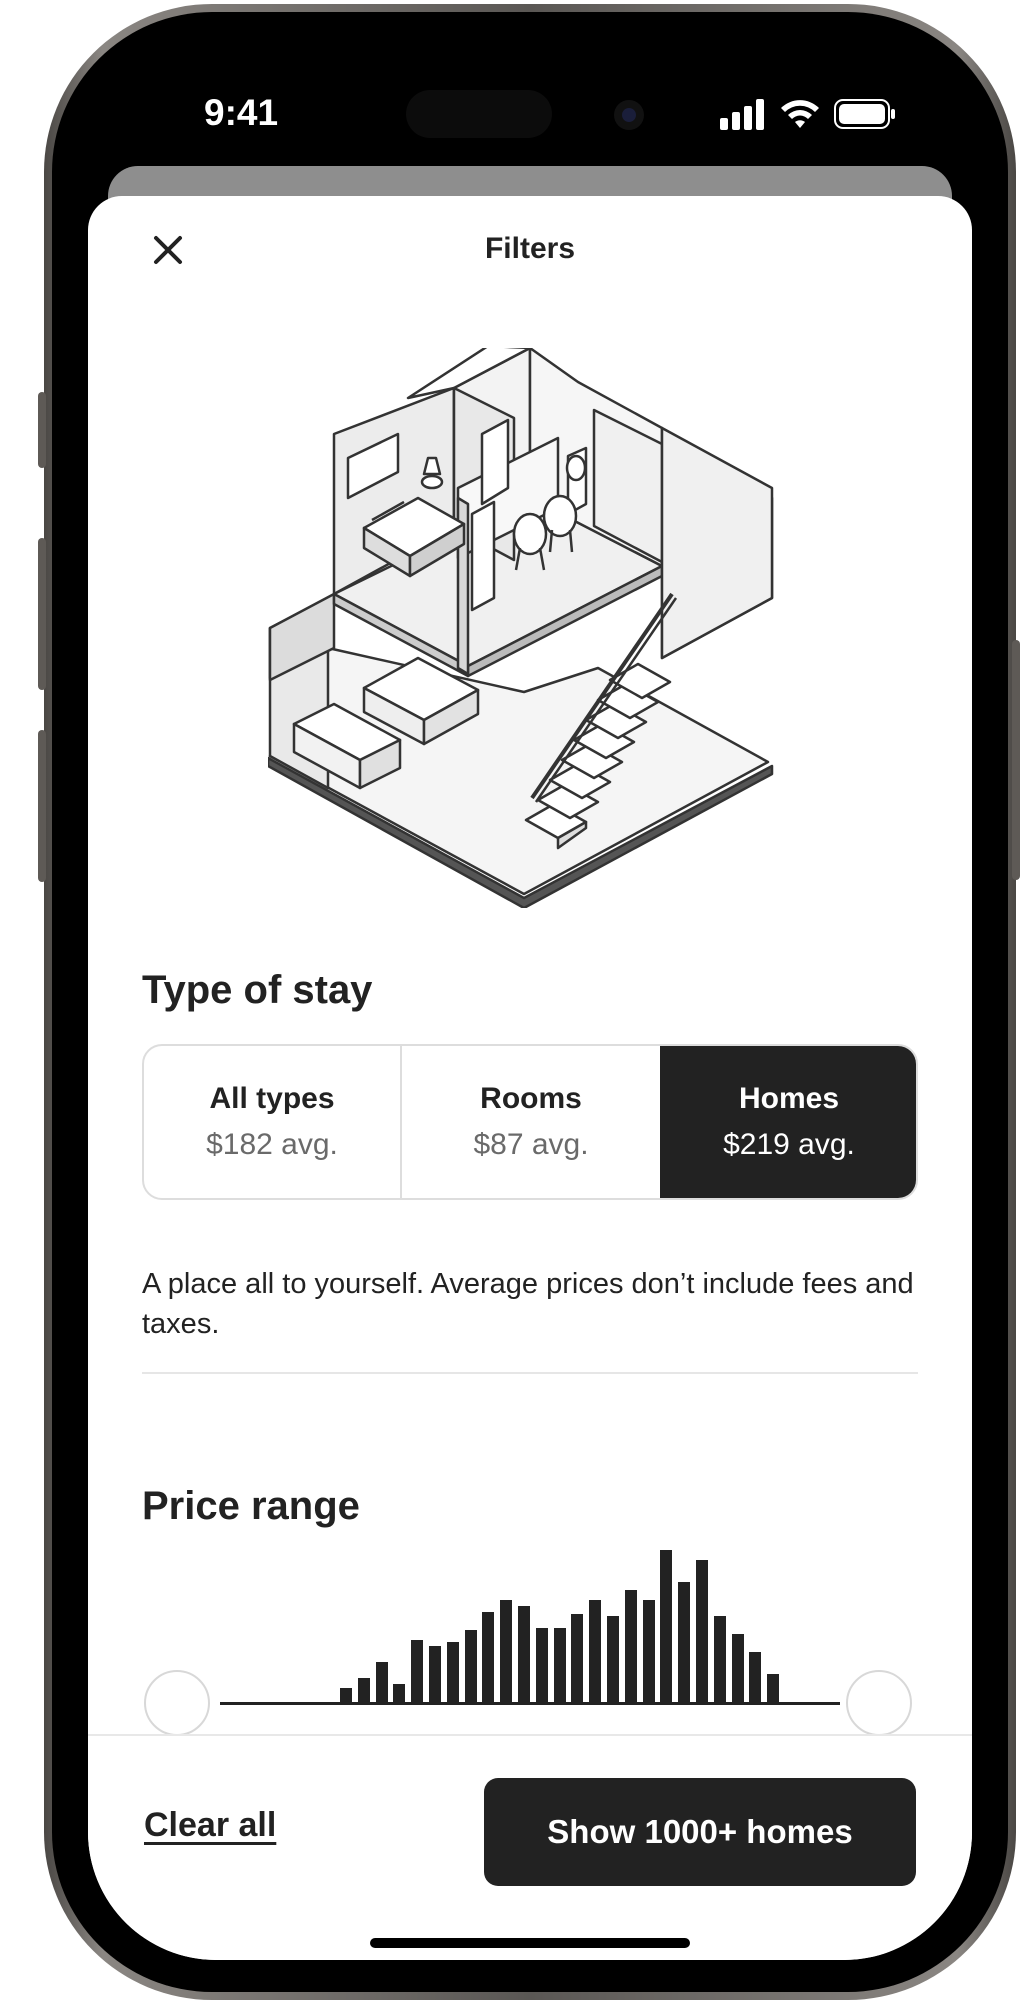 Image resolution: width=1024 pixels, height=2006 pixels. What do you see at coordinates (530, 1373) in the screenshot?
I see `section-divider` at bounding box center [530, 1373].